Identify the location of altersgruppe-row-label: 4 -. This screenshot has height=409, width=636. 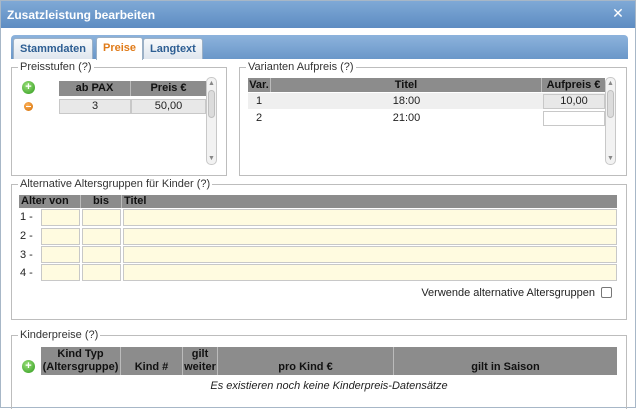
(26, 273).